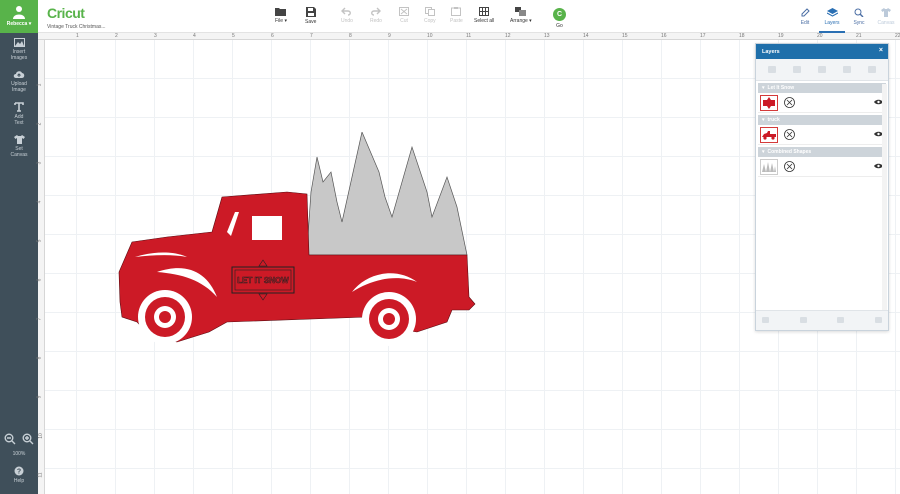  Describe the element at coordinates (376, 15) in the screenshot. I see `redo-button: Redo` at that location.